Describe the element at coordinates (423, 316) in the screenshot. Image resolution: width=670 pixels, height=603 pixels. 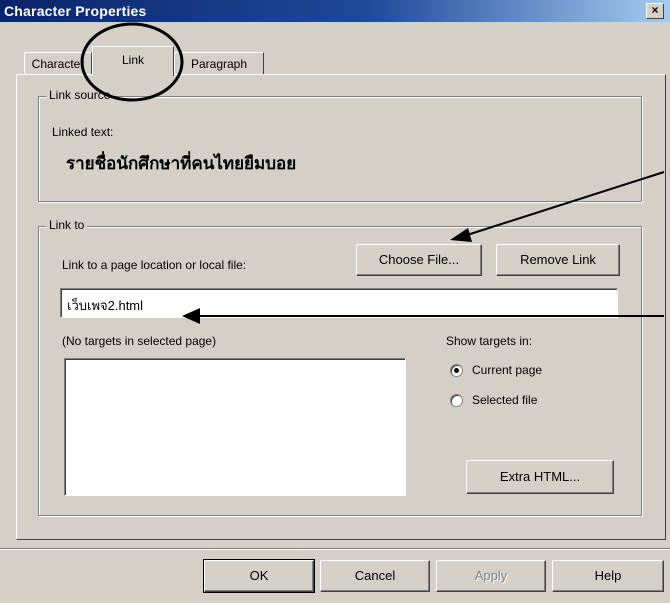
I see `annotation-arrow-link-field` at that location.